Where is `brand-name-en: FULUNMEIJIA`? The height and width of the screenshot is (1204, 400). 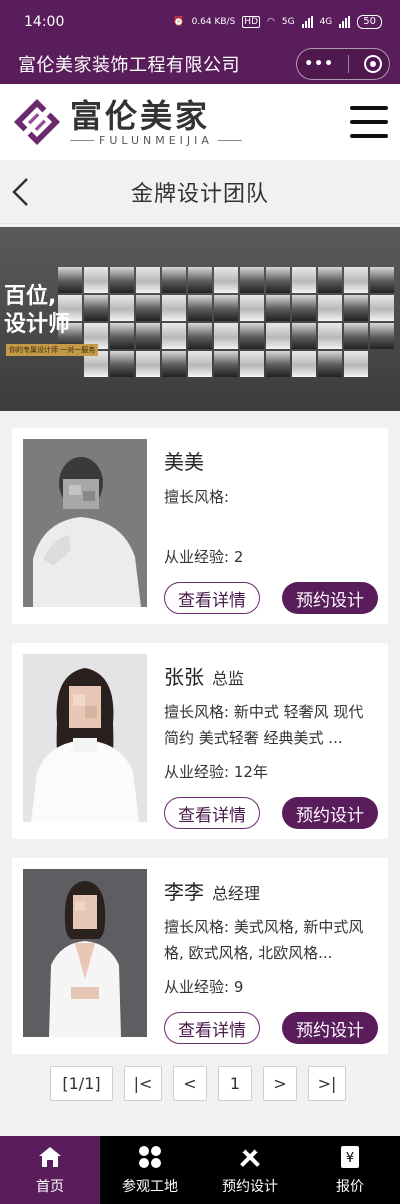 brand-name-en: FULUNMEIJIA is located at coordinates (156, 140).